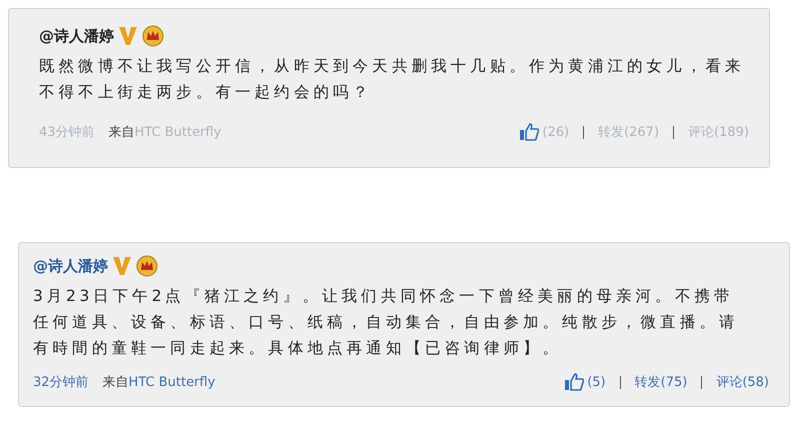 The height and width of the screenshot is (423, 800). I want to click on post-time: 32分钟前, so click(61, 382).